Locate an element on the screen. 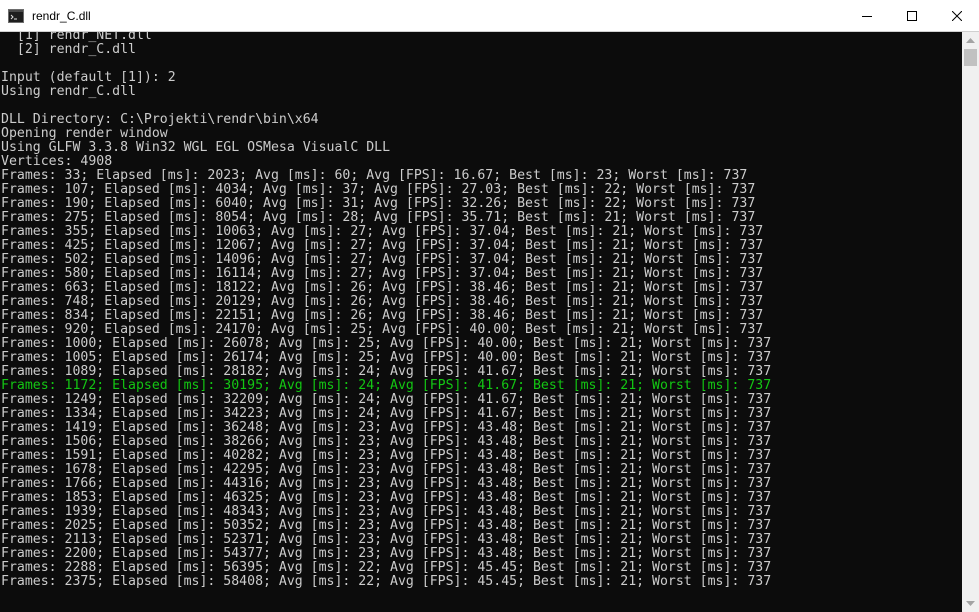 This screenshot has height=612, width=979. close-icon is located at coordinates (956, 15).